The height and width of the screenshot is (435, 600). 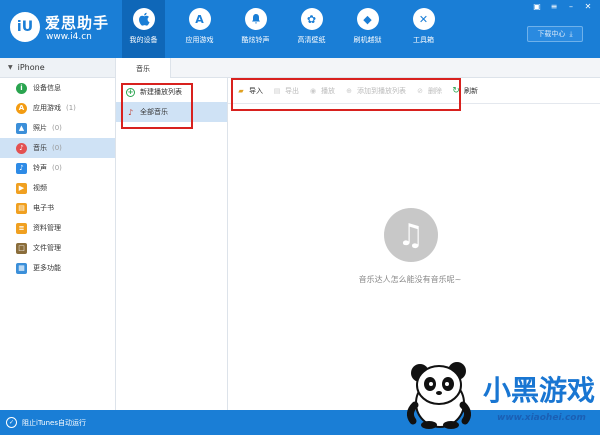 What do you see at coordinates (47, 88) in the screenshot?
I see `sidebar-item-label: 设备信息` at bounding box center [47, 88].